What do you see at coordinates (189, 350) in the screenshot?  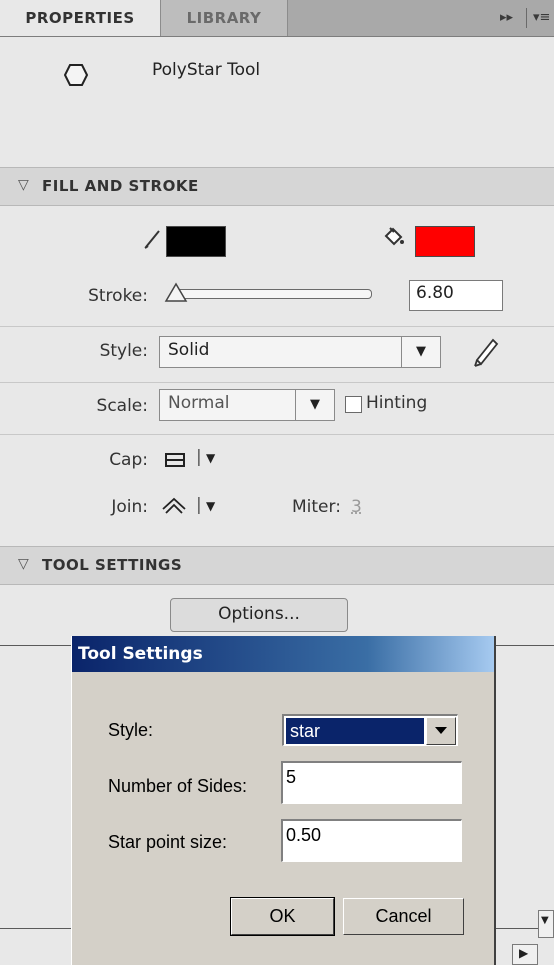 I see `stroke-style-value: Solid` at bounding box center [189, 350].